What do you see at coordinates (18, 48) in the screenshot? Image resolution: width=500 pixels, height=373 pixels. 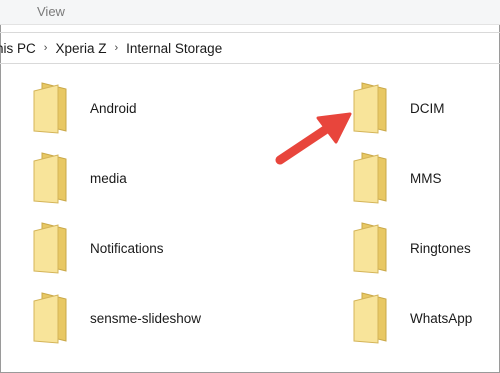 I see `breadcrumb-this-pc: his PC` at bounding box center [18, 48].